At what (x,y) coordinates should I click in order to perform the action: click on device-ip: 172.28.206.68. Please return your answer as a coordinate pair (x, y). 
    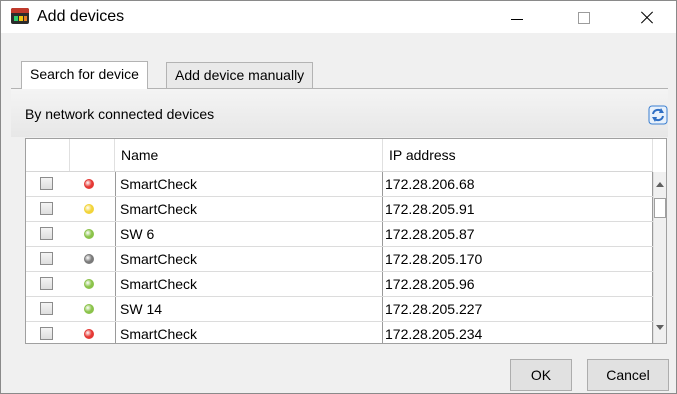
    Looking at the image, I should click on (518, 184).